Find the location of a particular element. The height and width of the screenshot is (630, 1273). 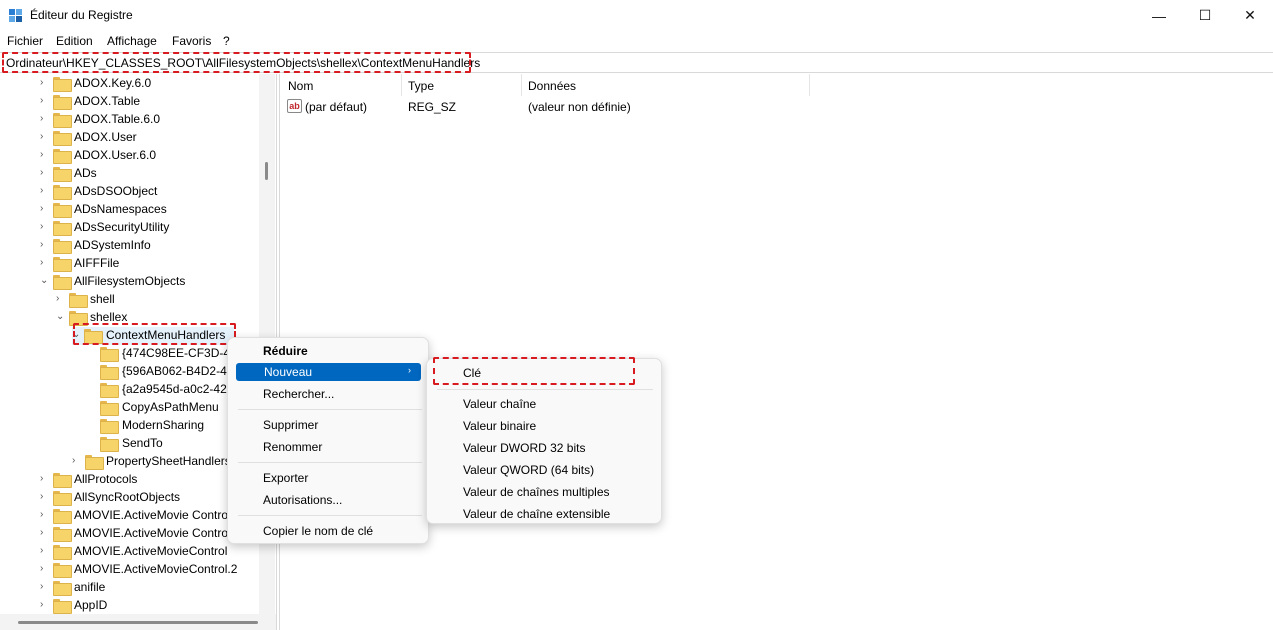

tree-horizontal-scrollbar is located at coordinates (138, 622).